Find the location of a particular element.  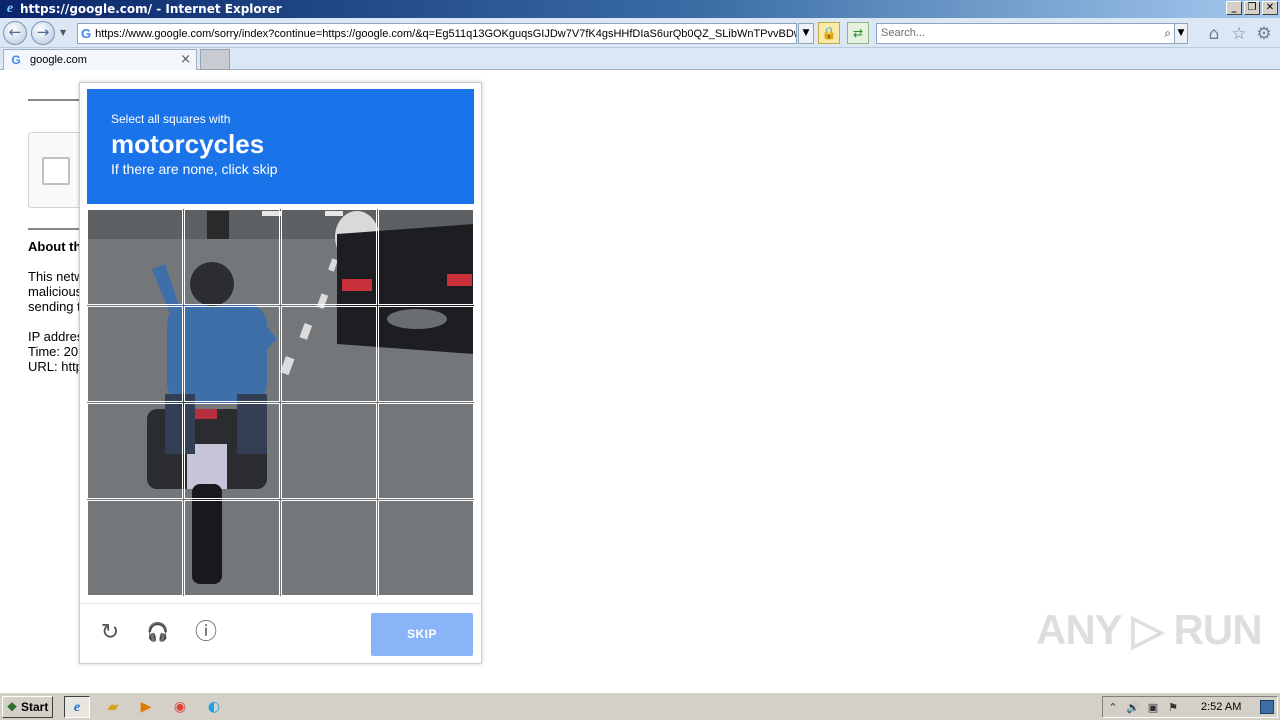

forward-button: → is located at coordinates (43, 33).